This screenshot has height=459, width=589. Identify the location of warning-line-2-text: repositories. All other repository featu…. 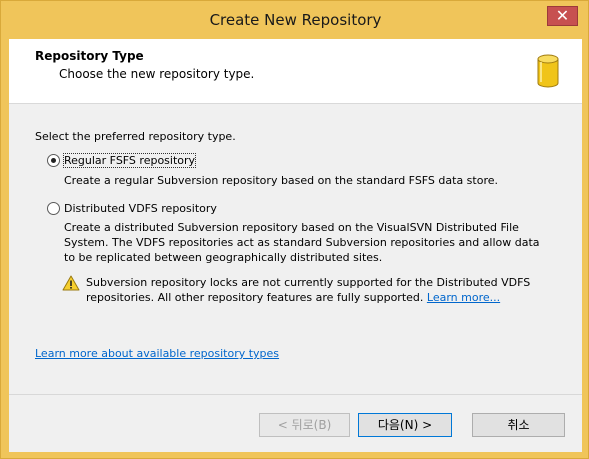
(255, 297).